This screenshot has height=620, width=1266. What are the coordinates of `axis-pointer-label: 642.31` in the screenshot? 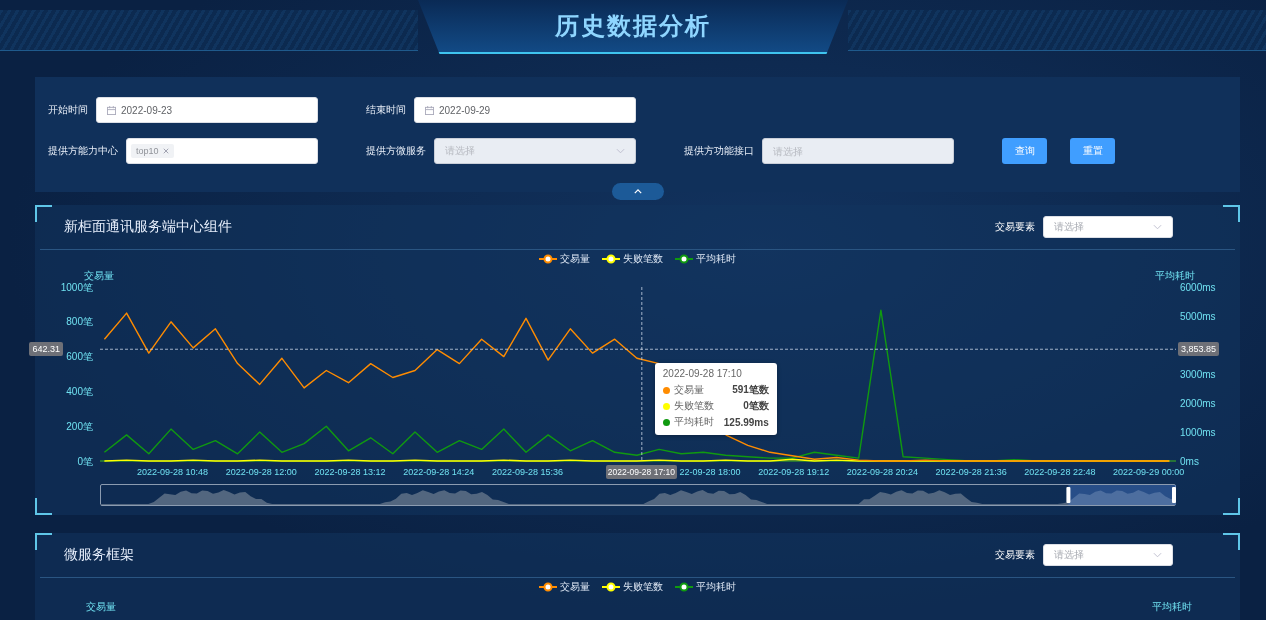 It's located at (46, 349).